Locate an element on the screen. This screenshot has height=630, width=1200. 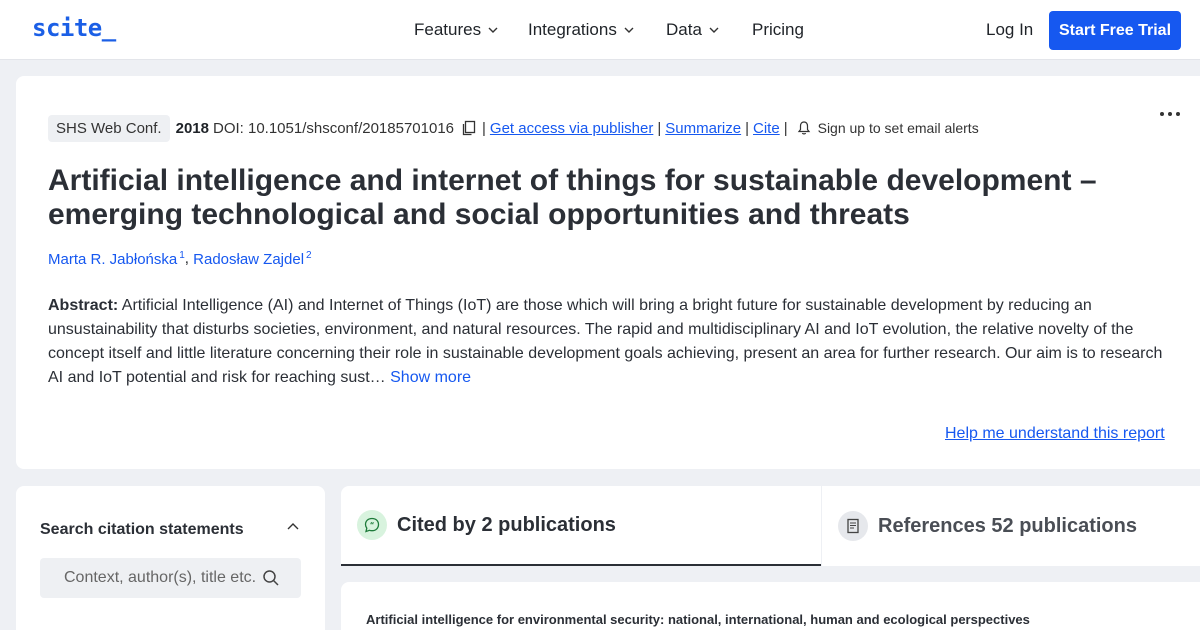
author-list: Marta R. Jabłońska 1 , Radosław Zajdel 2 is located at coordinates (180, 259).